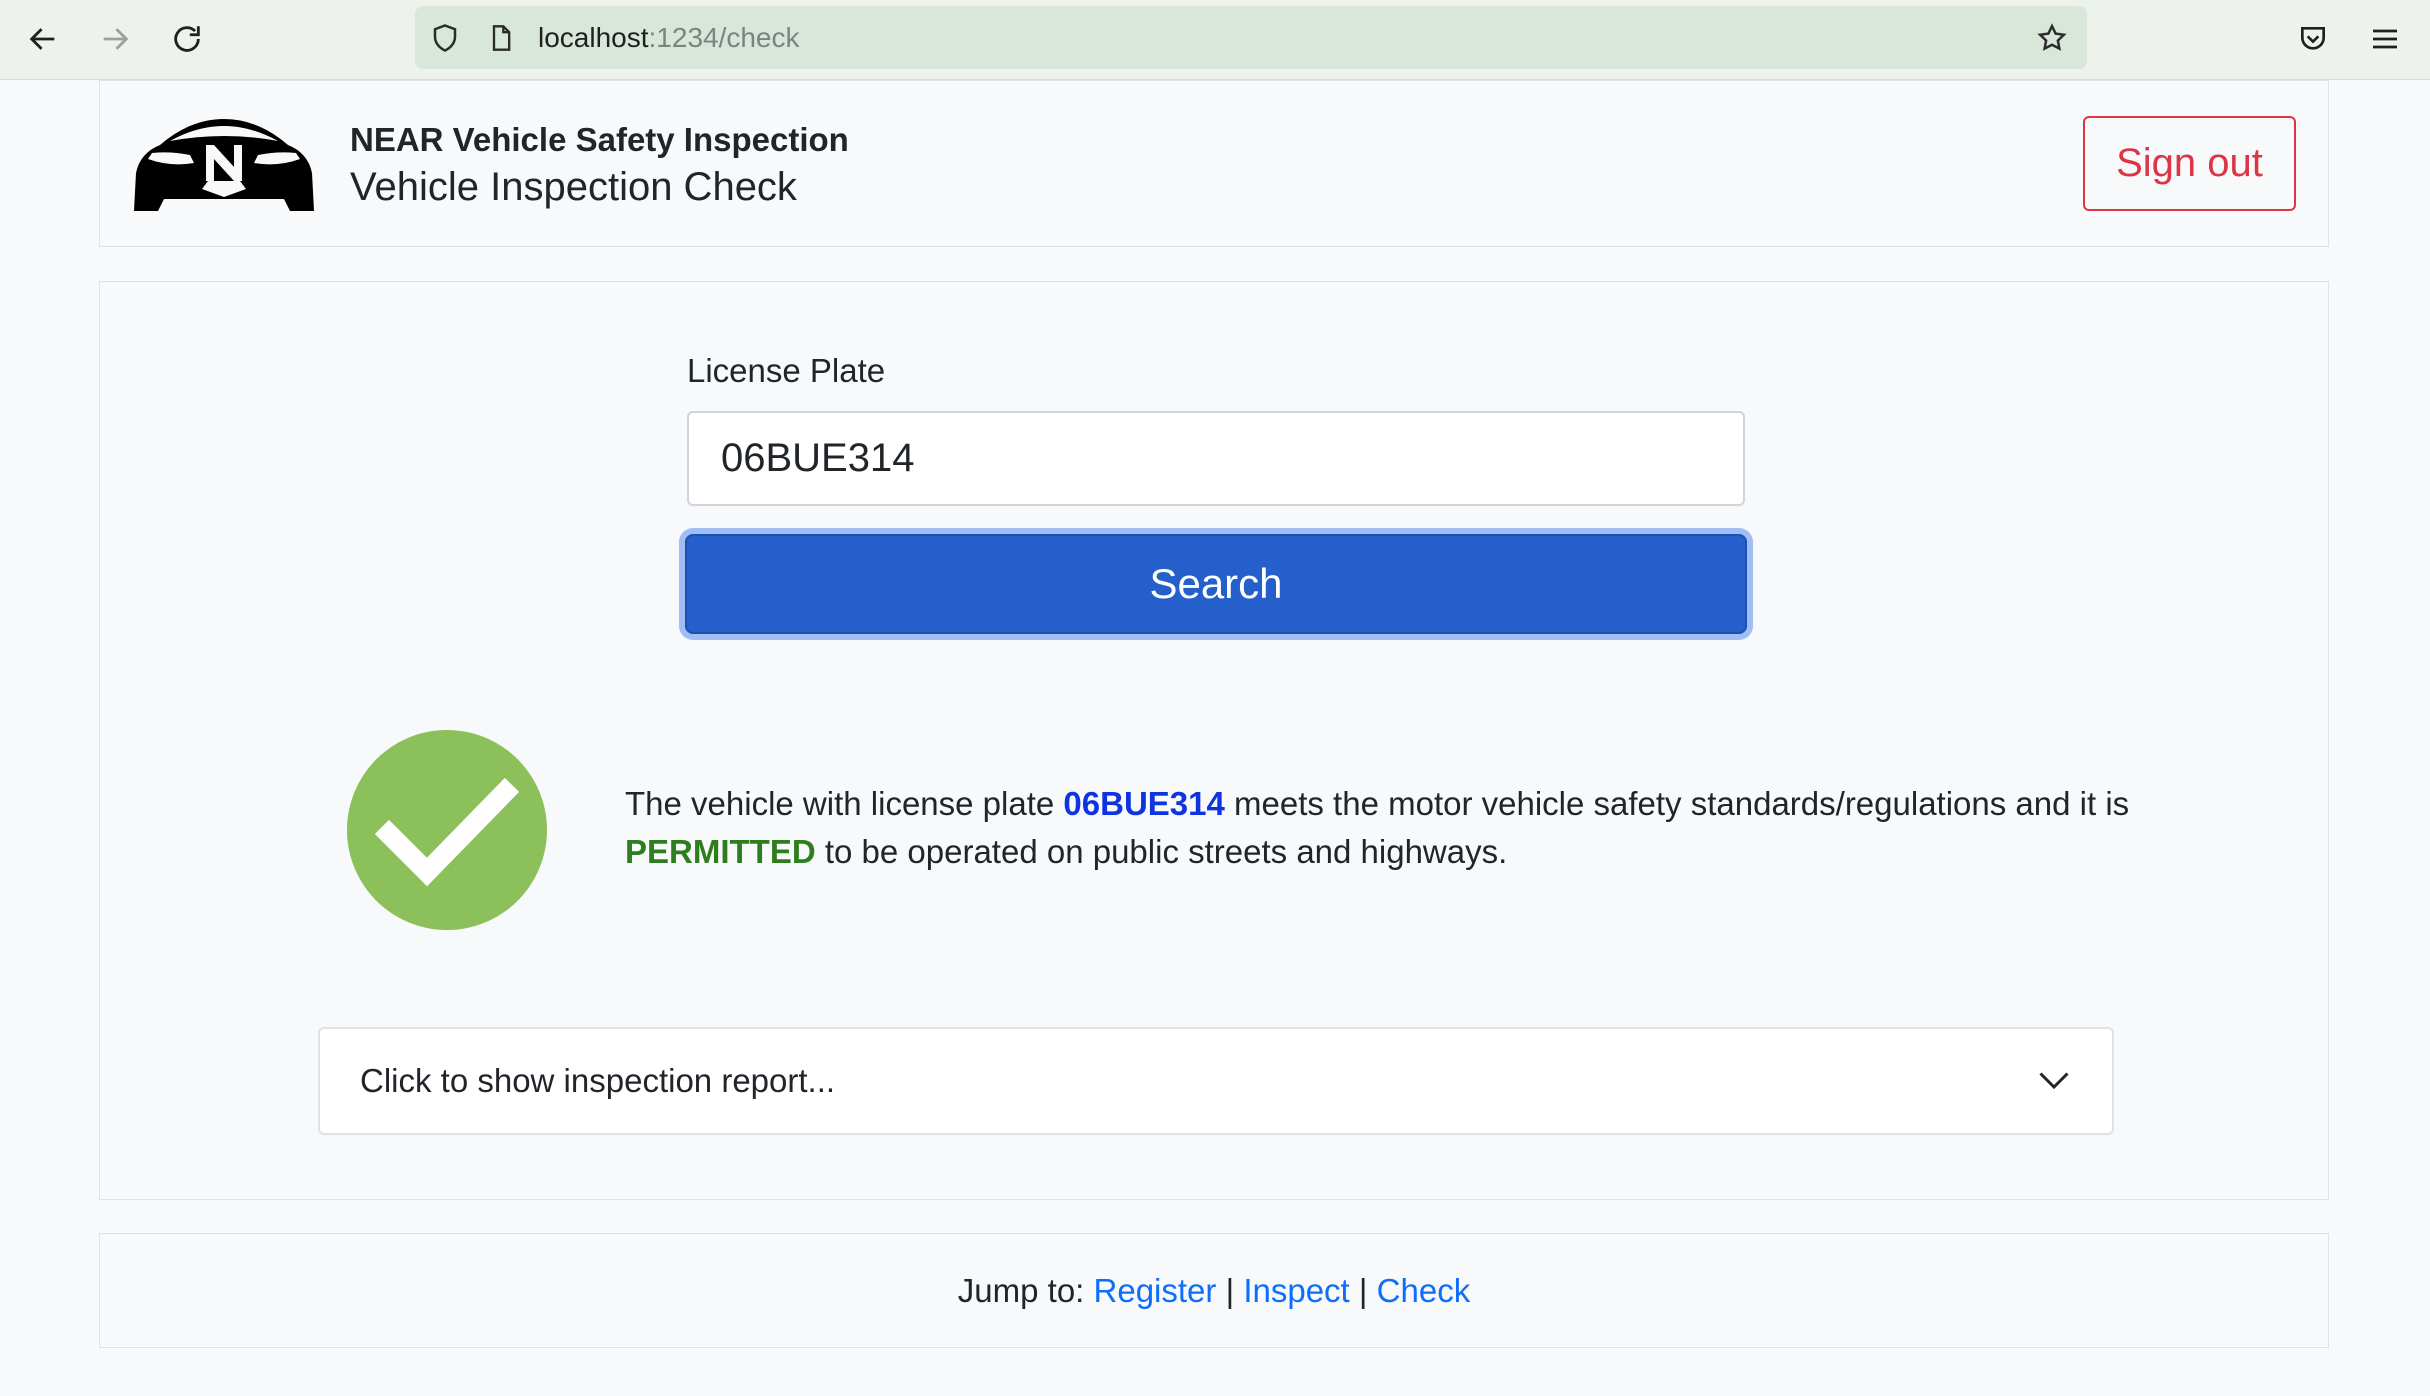 The image size is (2430, 1396). What do you see at coordinates (2189, 163) in the screenshot?
I see `sign-out-button: Sign out` at bounding box center [2189, 163].